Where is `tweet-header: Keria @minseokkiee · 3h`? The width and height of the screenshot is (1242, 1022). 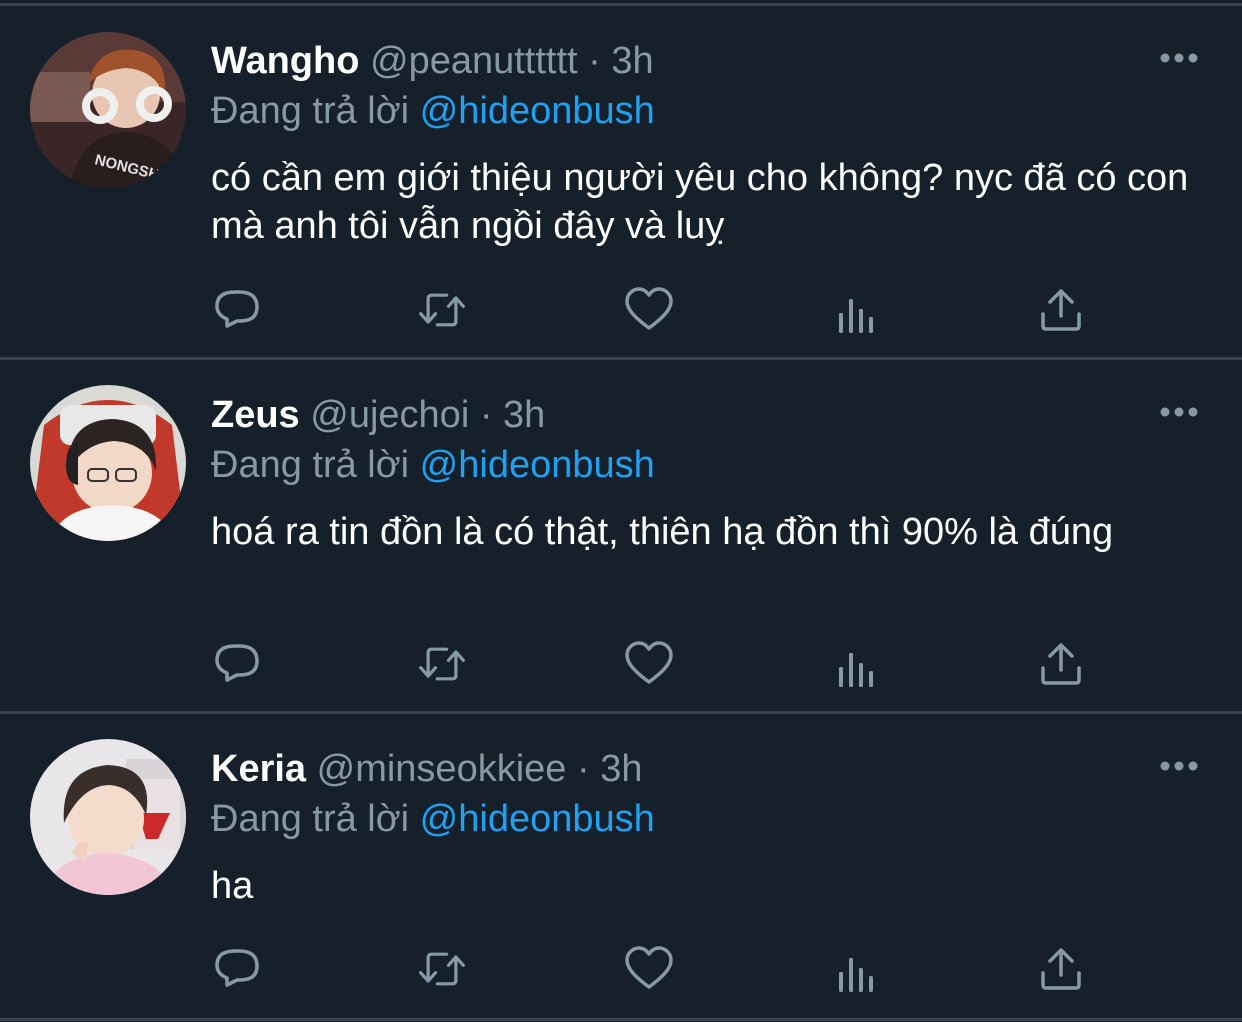 tweet-header: Keria @minseokkiee · 3h is located at coordinates (426, 769).